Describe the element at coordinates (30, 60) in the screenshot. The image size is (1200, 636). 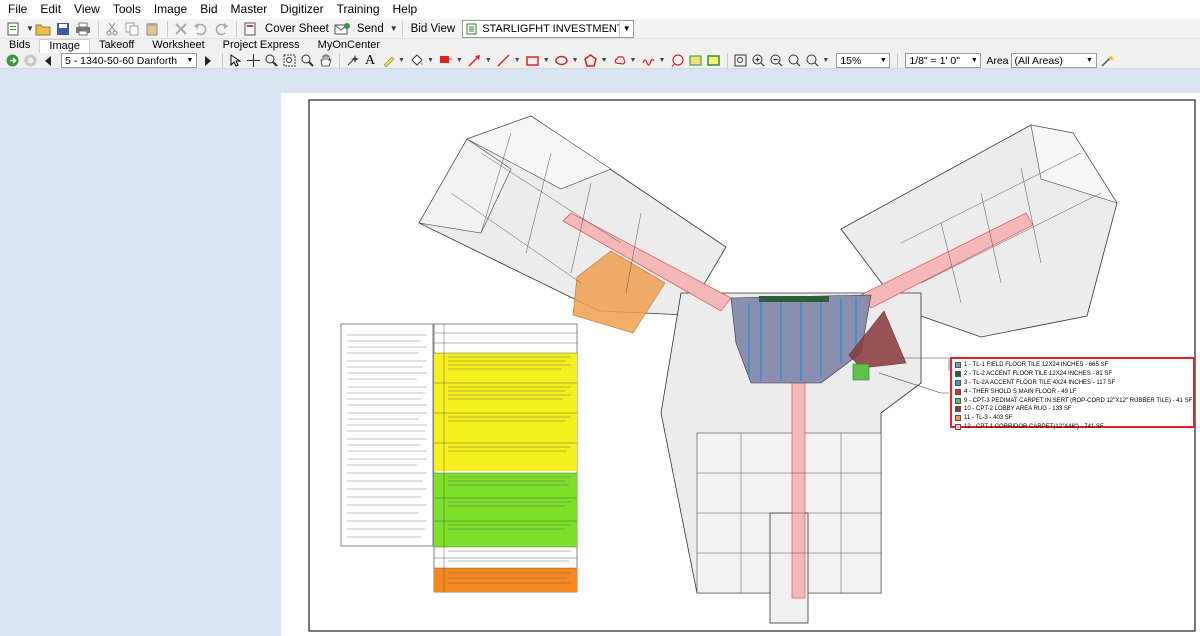
I see `stop-icon` at that location.